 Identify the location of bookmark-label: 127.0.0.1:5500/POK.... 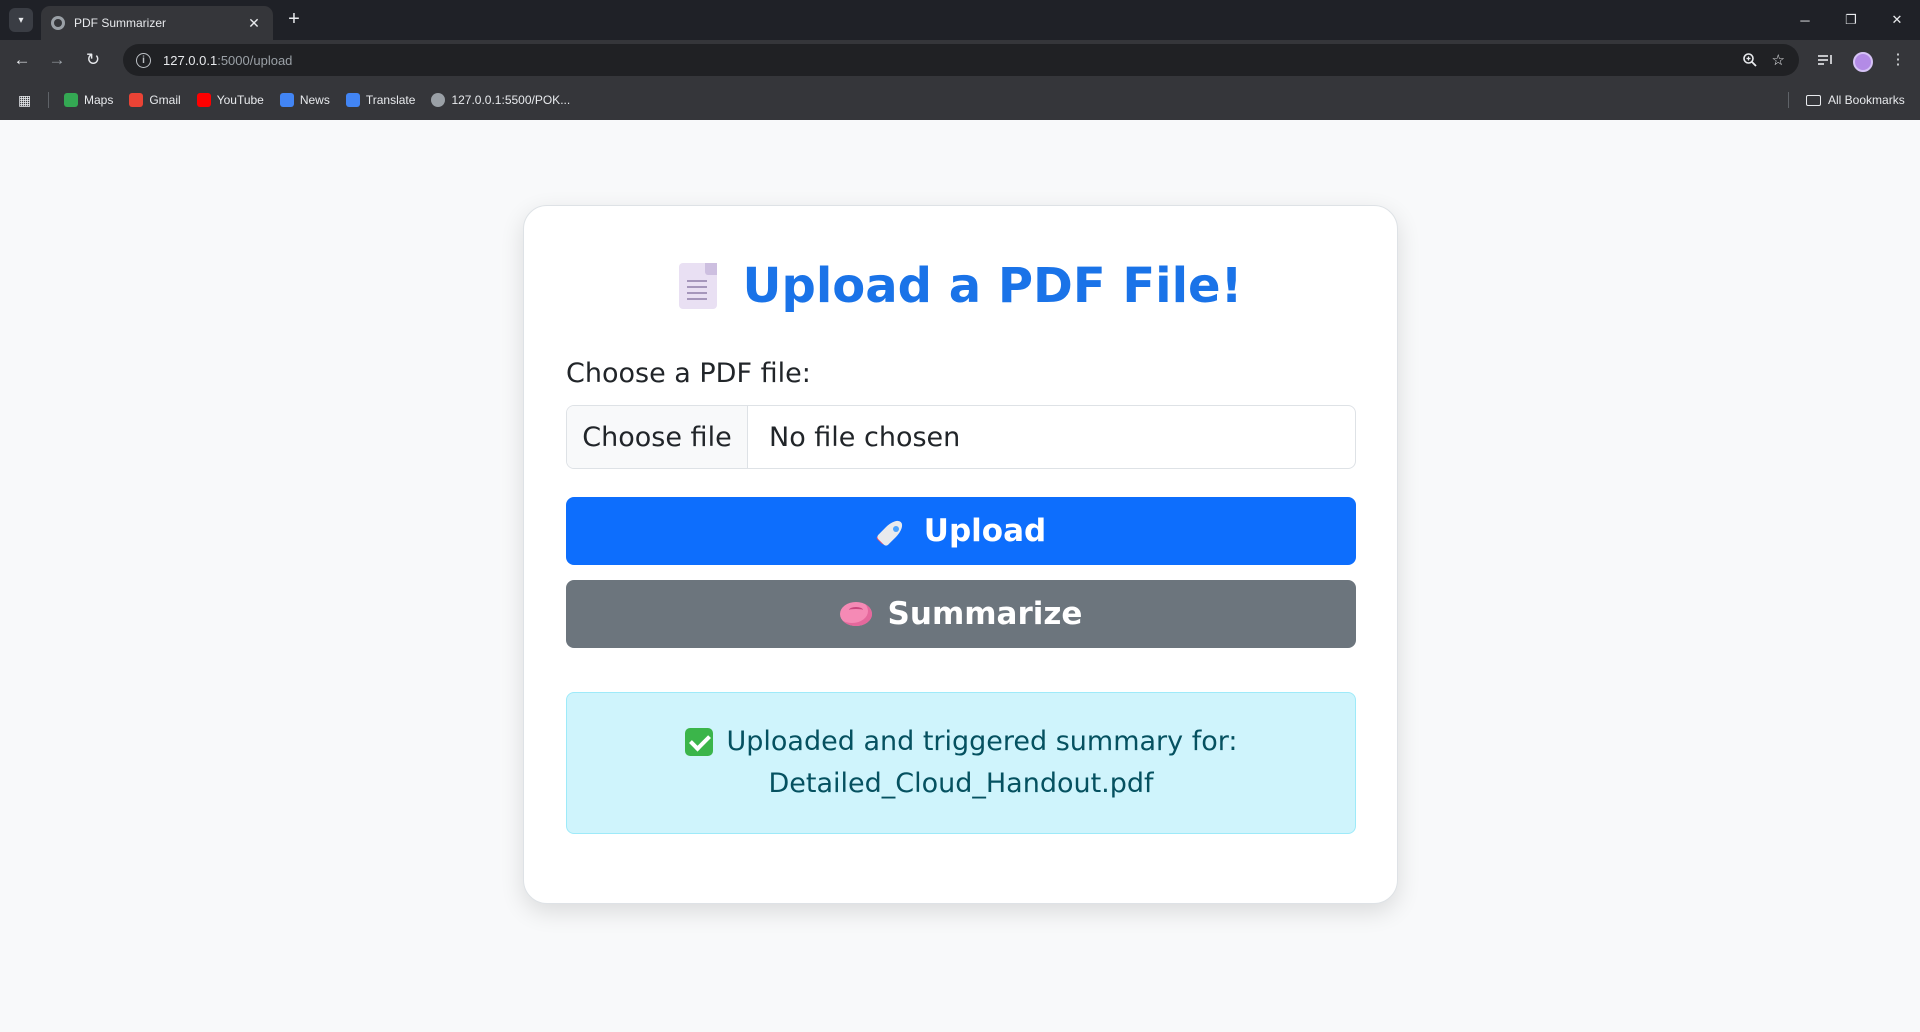
(511, 100).